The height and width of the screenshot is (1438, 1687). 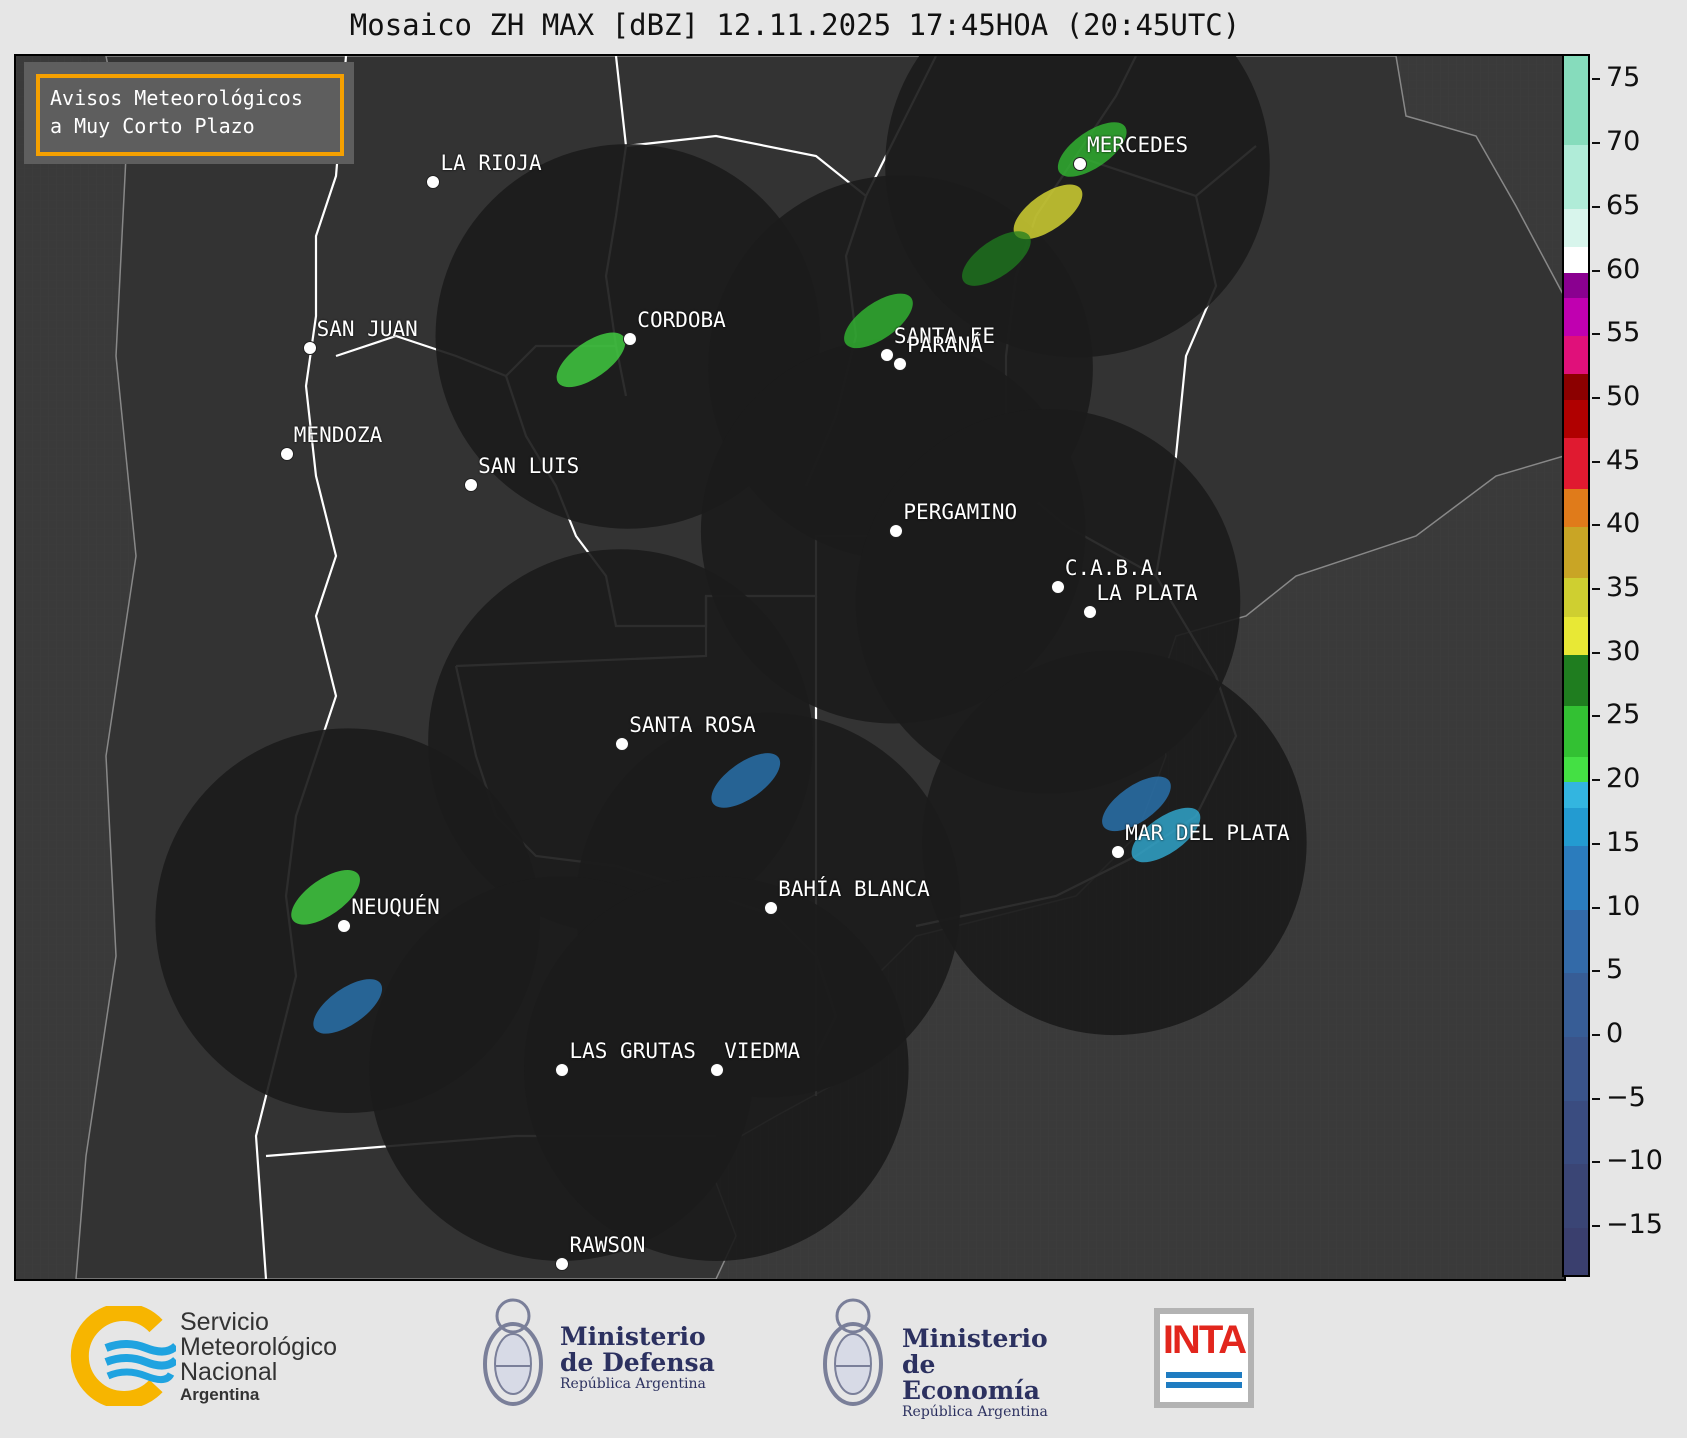 I want to click on colorbar-tick-label: −15, so click(x=1634, y=1225).